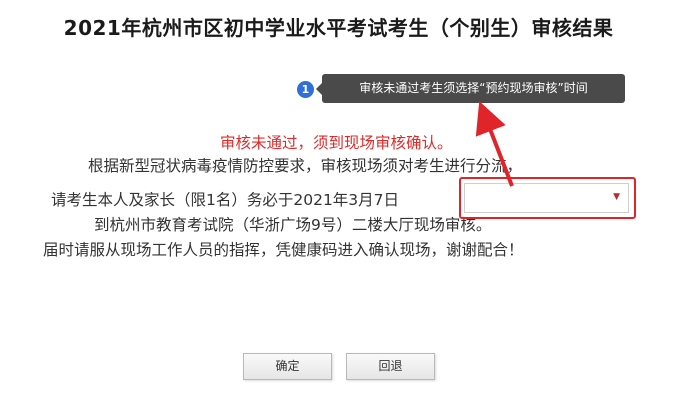 Image resolution: width=677 pixels, height=399 pixels. I want to click on annotation-arrow-icon, so click(494, 144).